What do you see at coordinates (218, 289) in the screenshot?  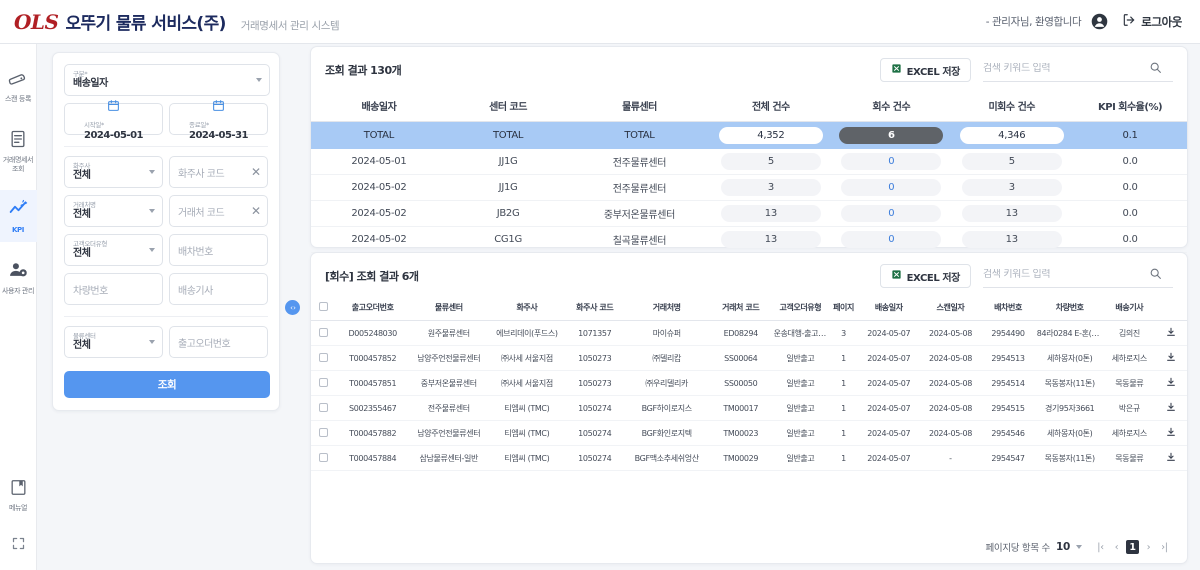 I see `filter-driver-input: 배송기사` at bounding box center [218, 289].